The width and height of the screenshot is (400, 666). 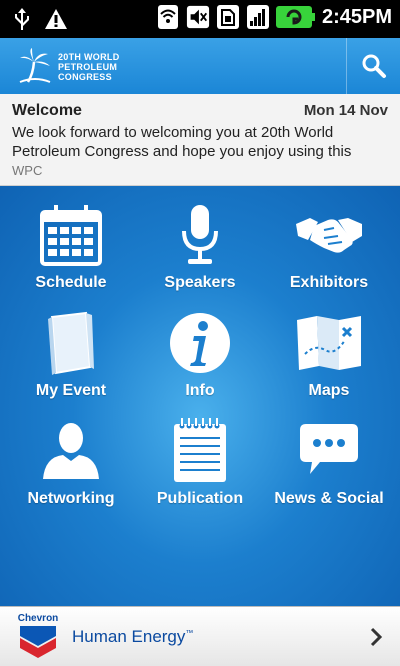 What do you see at coordinates (71, 343) in the screenshot?
I see `book-icon` at bounding box center [71, 343].